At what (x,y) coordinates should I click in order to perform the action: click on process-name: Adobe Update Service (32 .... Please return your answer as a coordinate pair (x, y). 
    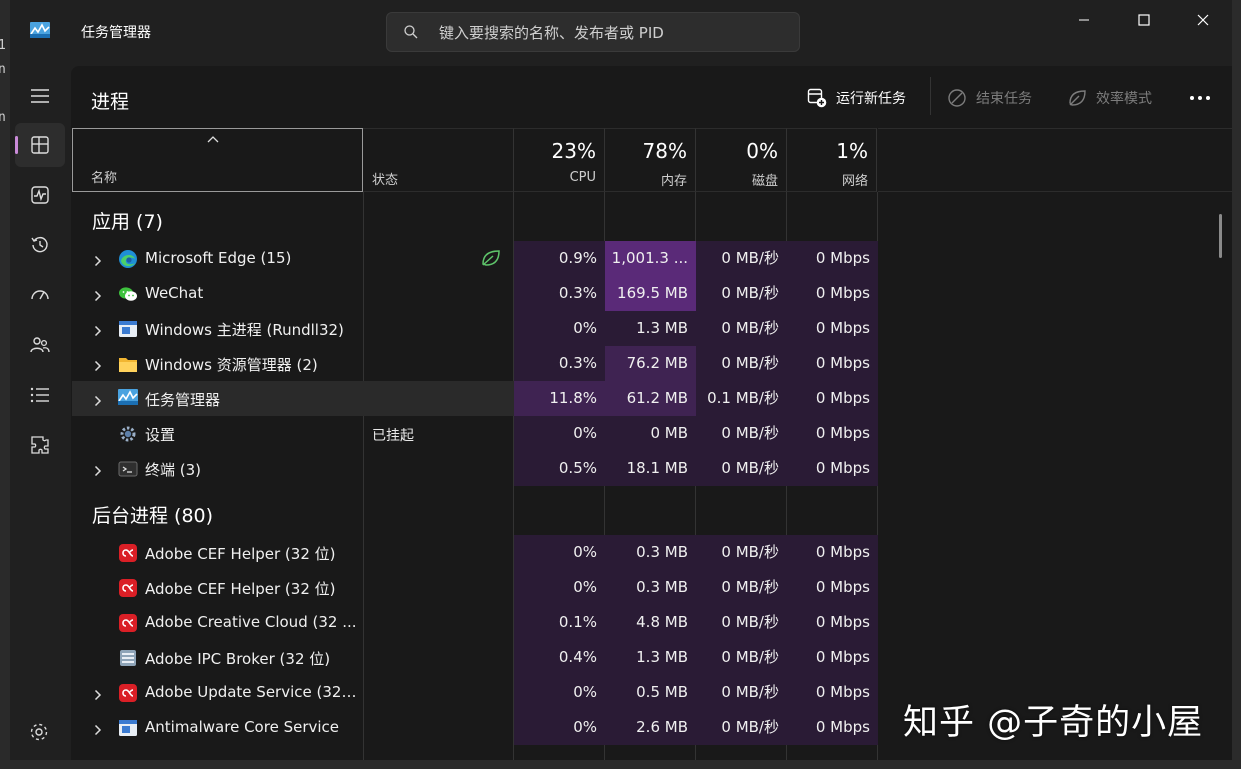
    Looking at the image, I should click on (251, 692).